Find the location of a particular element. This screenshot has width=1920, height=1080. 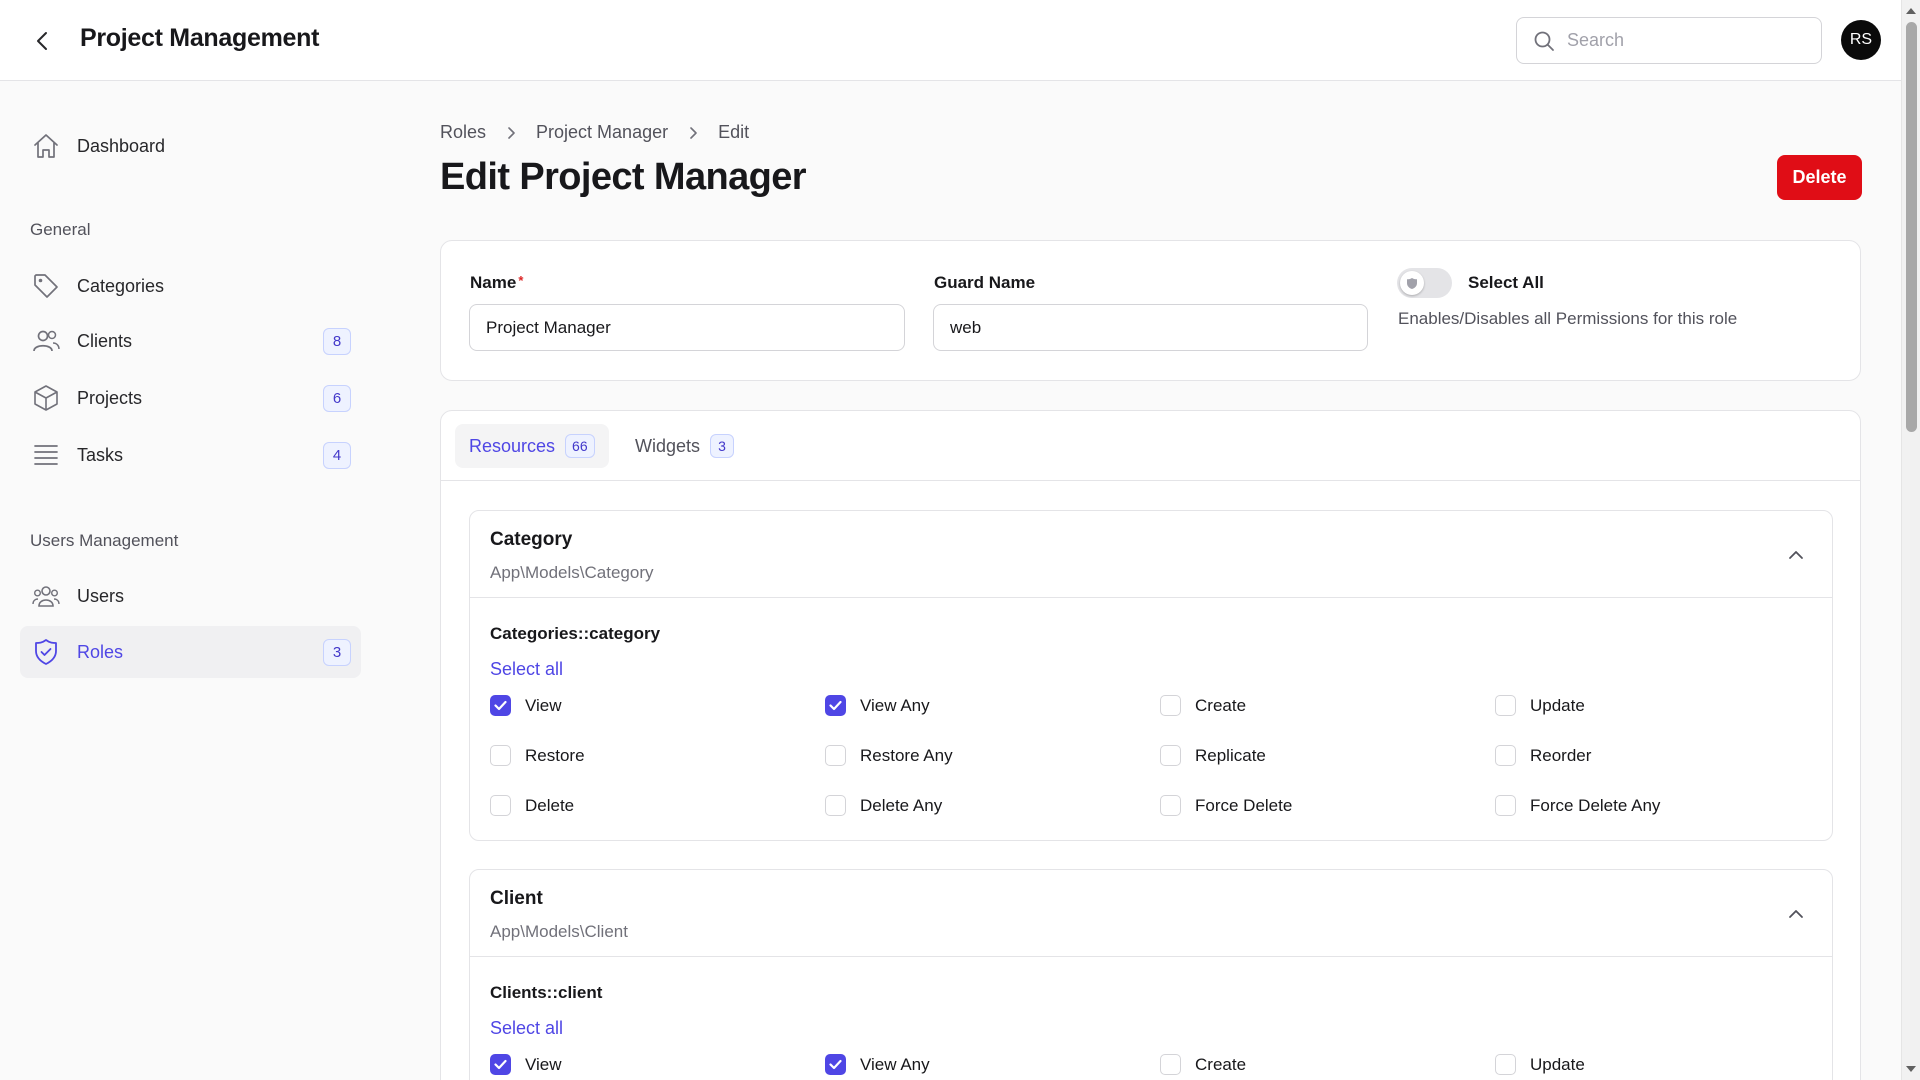

tab-widgets: Widgets 3 is located at coordinates (684, 446).